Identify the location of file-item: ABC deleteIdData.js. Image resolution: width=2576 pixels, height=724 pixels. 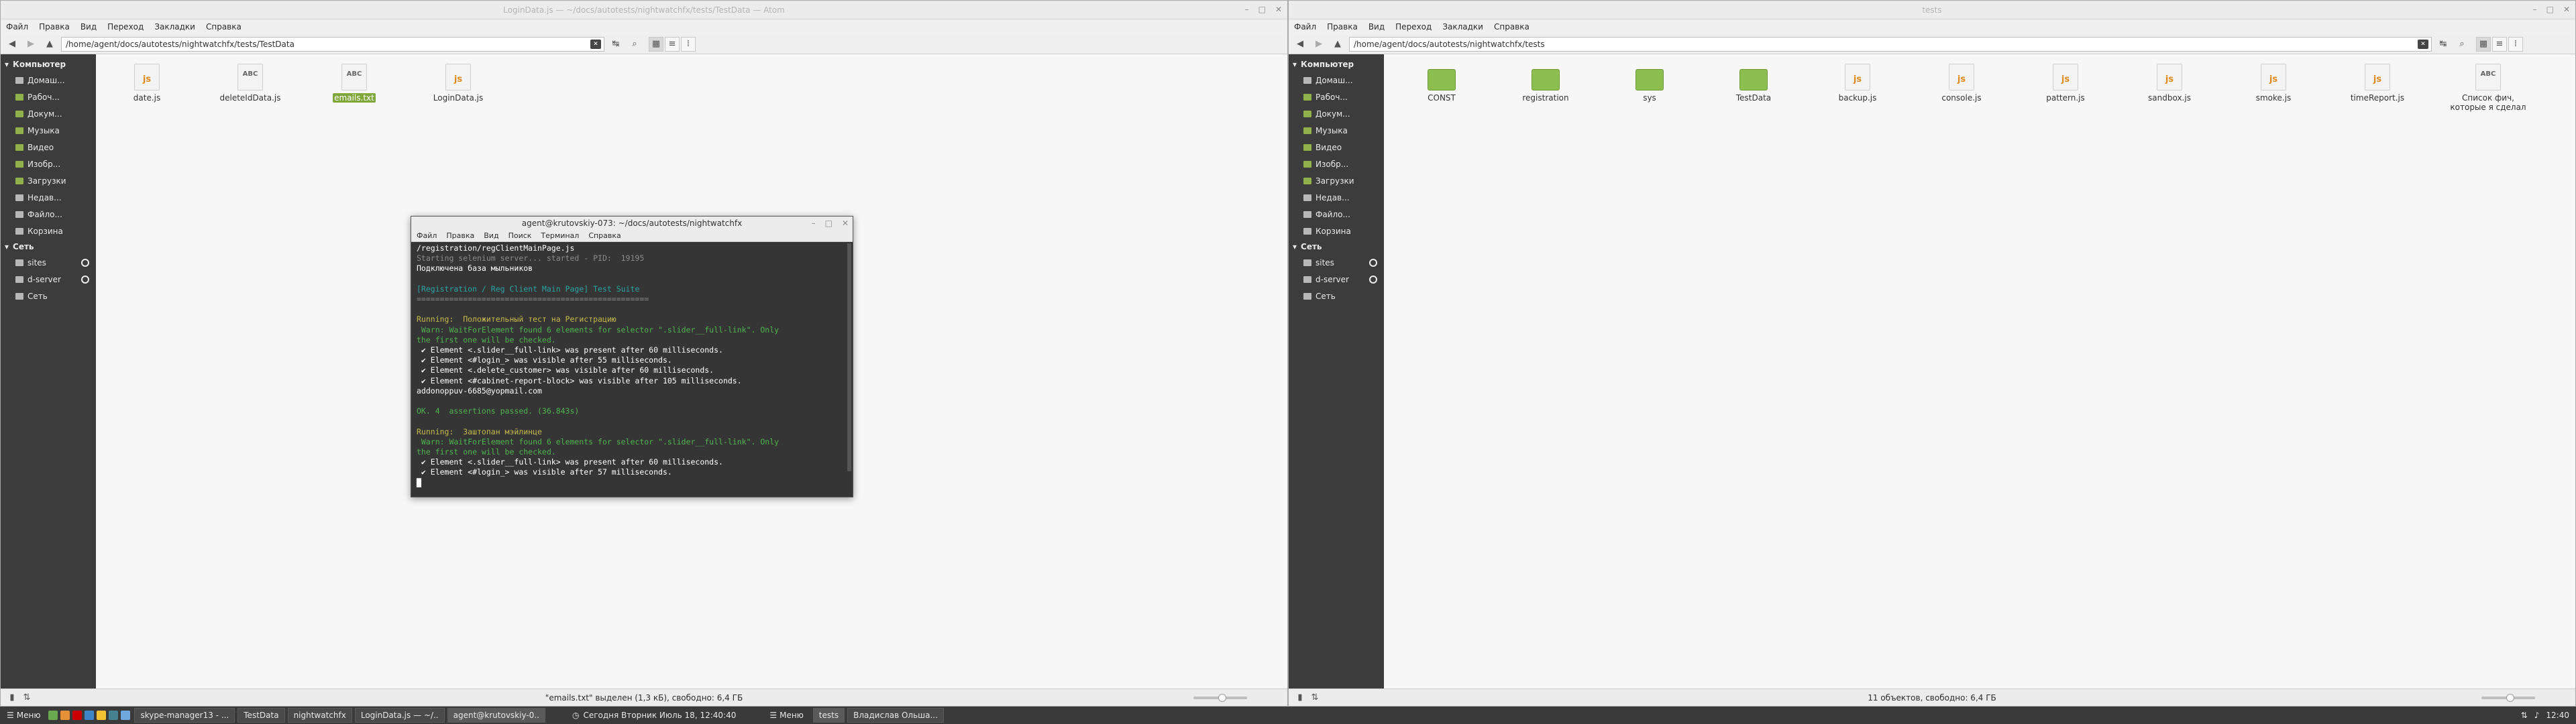
(250, 83).